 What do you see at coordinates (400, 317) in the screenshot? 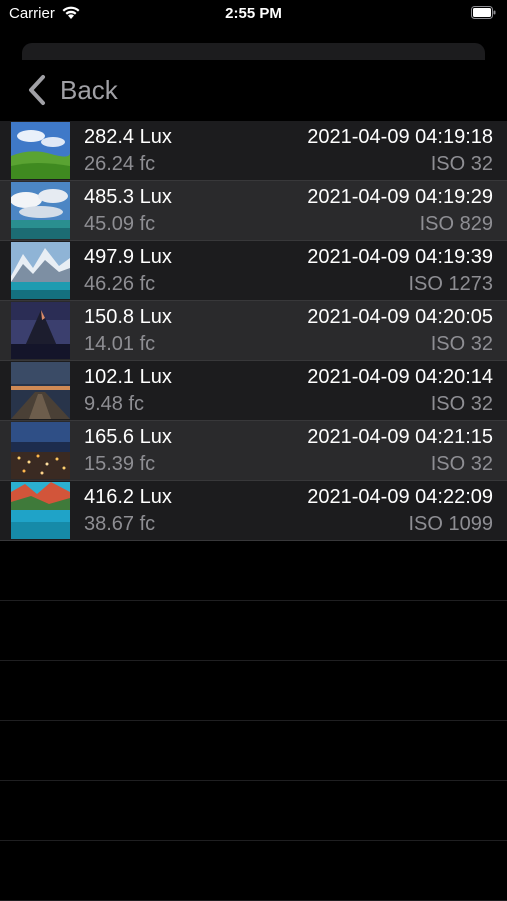
I see `timestamp: 2021-04-09 04:20:05` at bounding box center [400, 317].